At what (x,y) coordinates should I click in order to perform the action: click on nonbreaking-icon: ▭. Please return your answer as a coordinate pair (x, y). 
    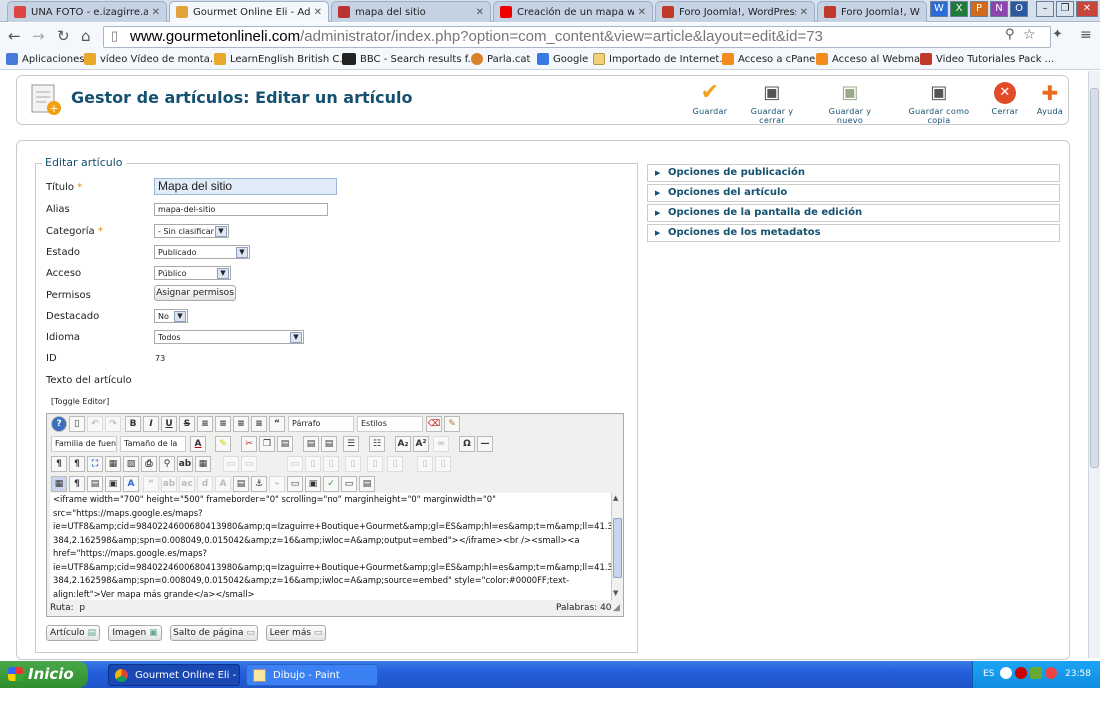
    Looking at the image, I should click on (349, 484).